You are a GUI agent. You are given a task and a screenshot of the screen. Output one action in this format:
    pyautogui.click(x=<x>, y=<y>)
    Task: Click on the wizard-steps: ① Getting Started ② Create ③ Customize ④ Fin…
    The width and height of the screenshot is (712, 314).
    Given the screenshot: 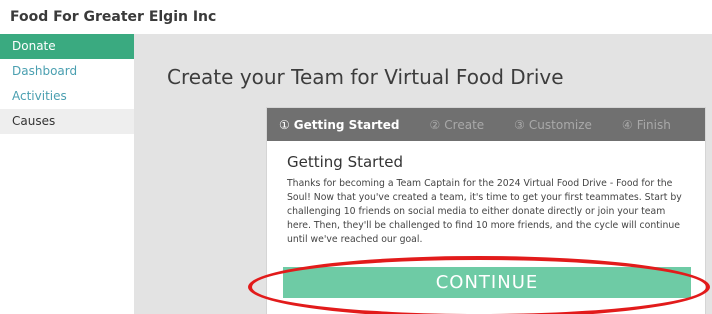 What is the action you would take?
    pyautogui.click(x=486, y=124)
    